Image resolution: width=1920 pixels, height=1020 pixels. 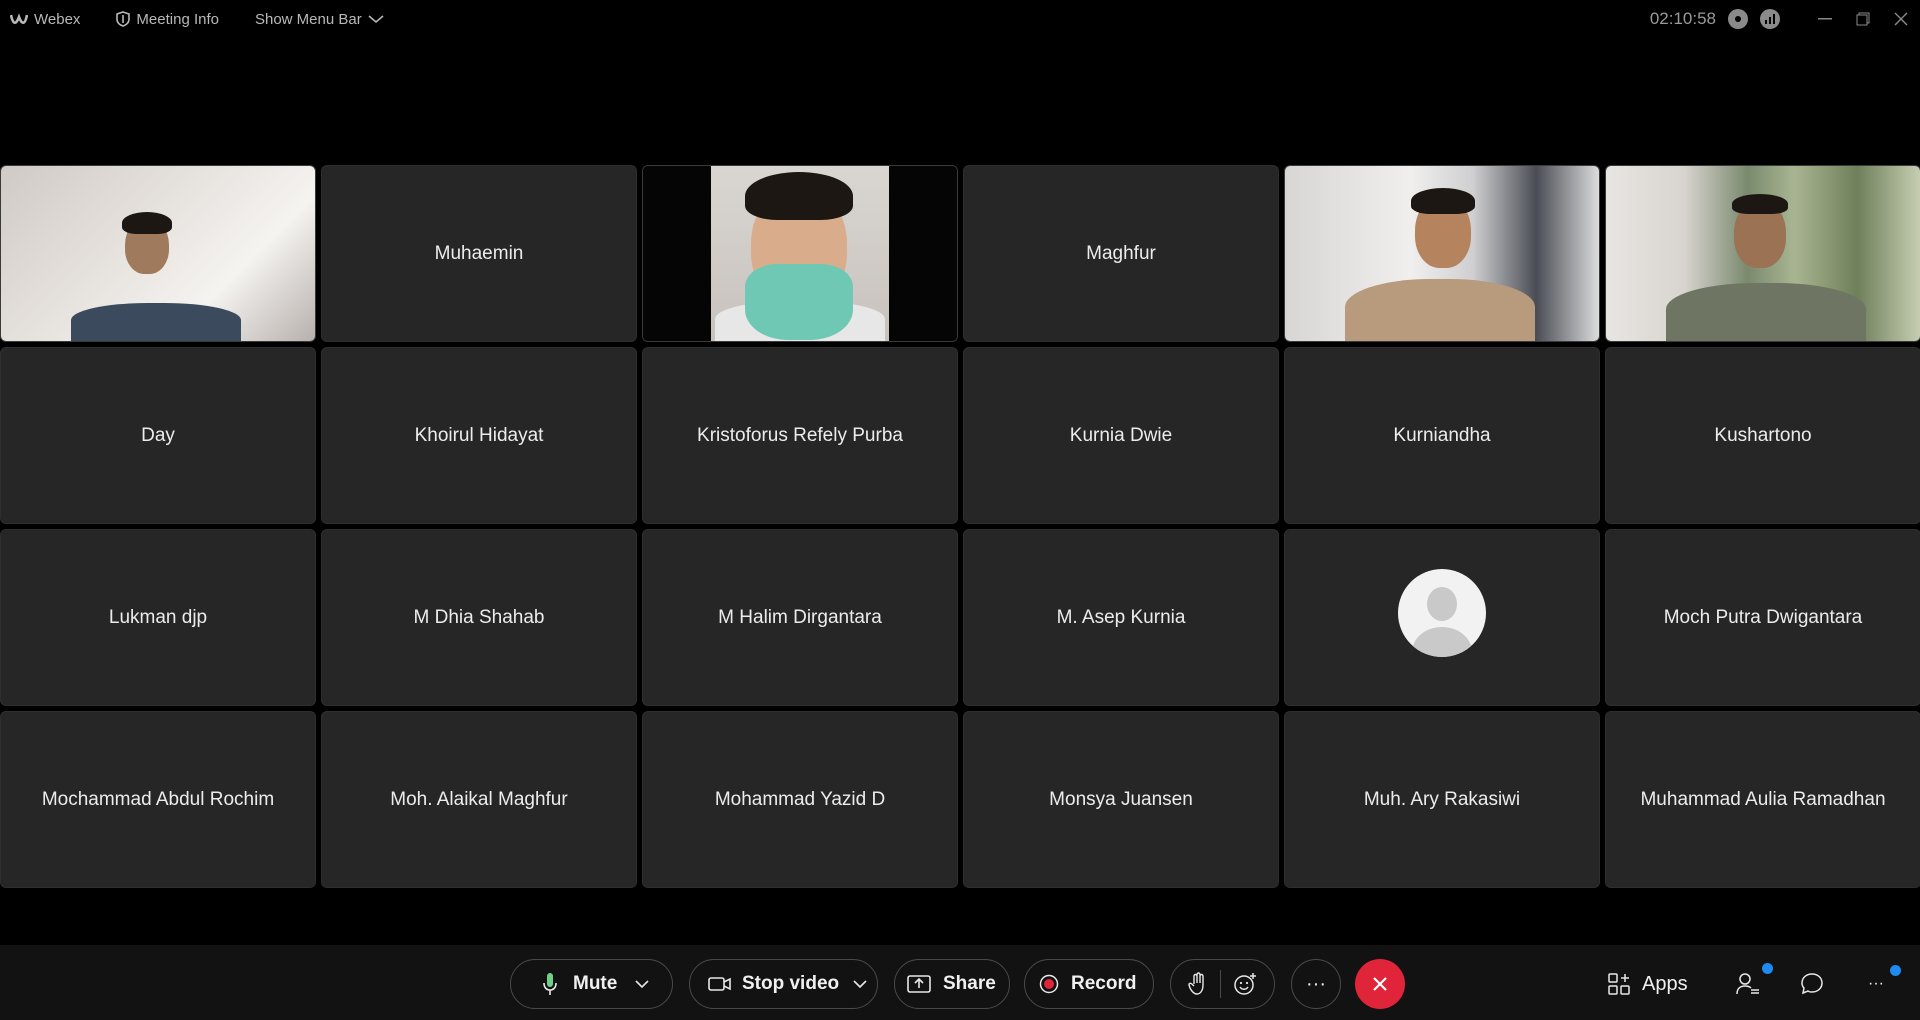 I want to click on network-stats-icon, so click(x=1770, y=19).